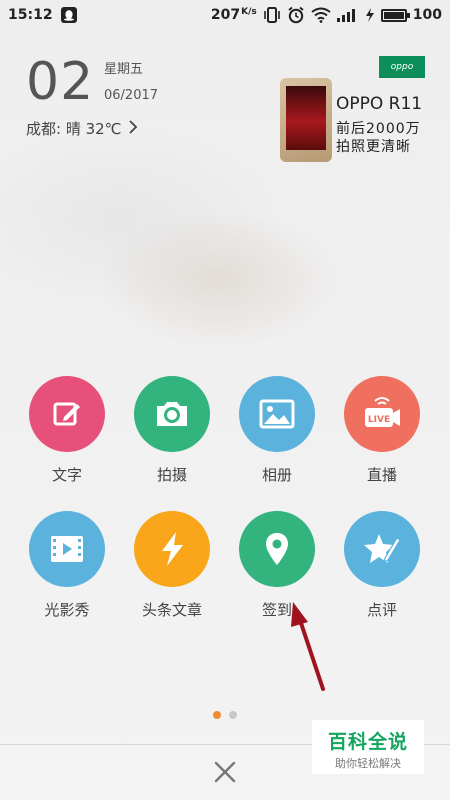 This screenshot has width=450, height=800. I want to click on live-icon: LIVE, so click(382, 412).